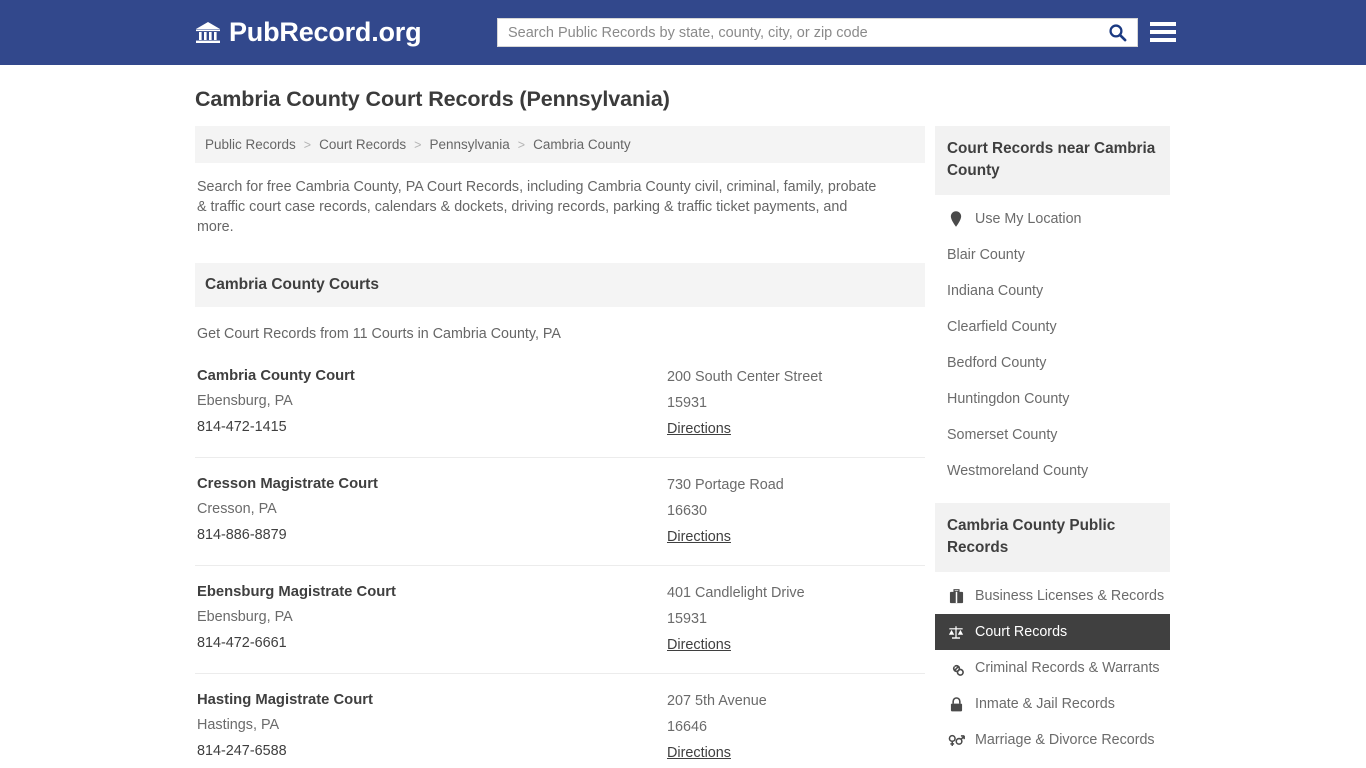 This screenshot has width=1366, height=768. I want to click on sidebar-item-criminal-records: Criminal Records & Warrants, so click(1052, 668).